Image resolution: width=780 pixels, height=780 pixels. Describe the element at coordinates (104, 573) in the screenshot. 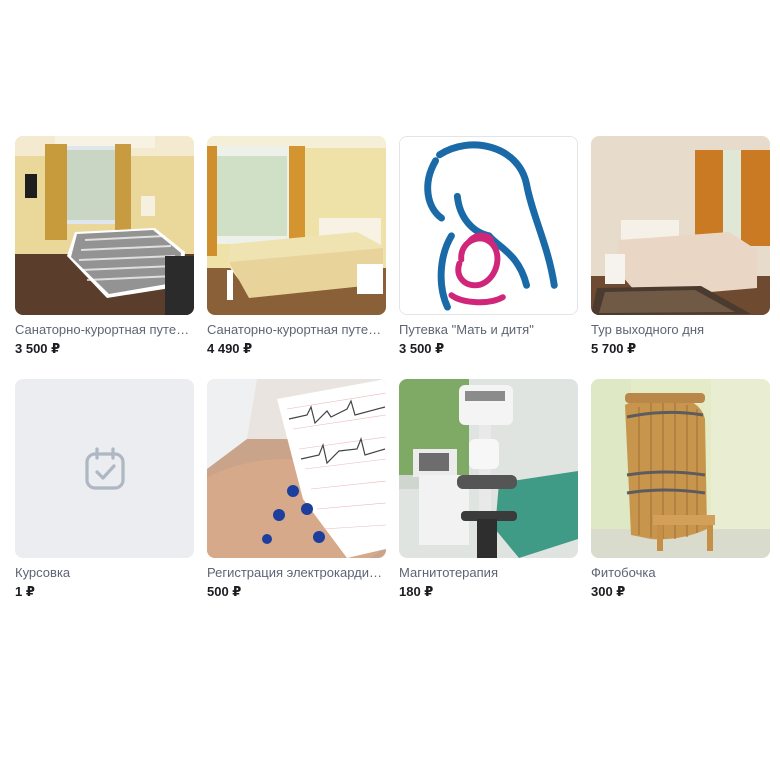

I see `product-title: Курсовка` at that location.